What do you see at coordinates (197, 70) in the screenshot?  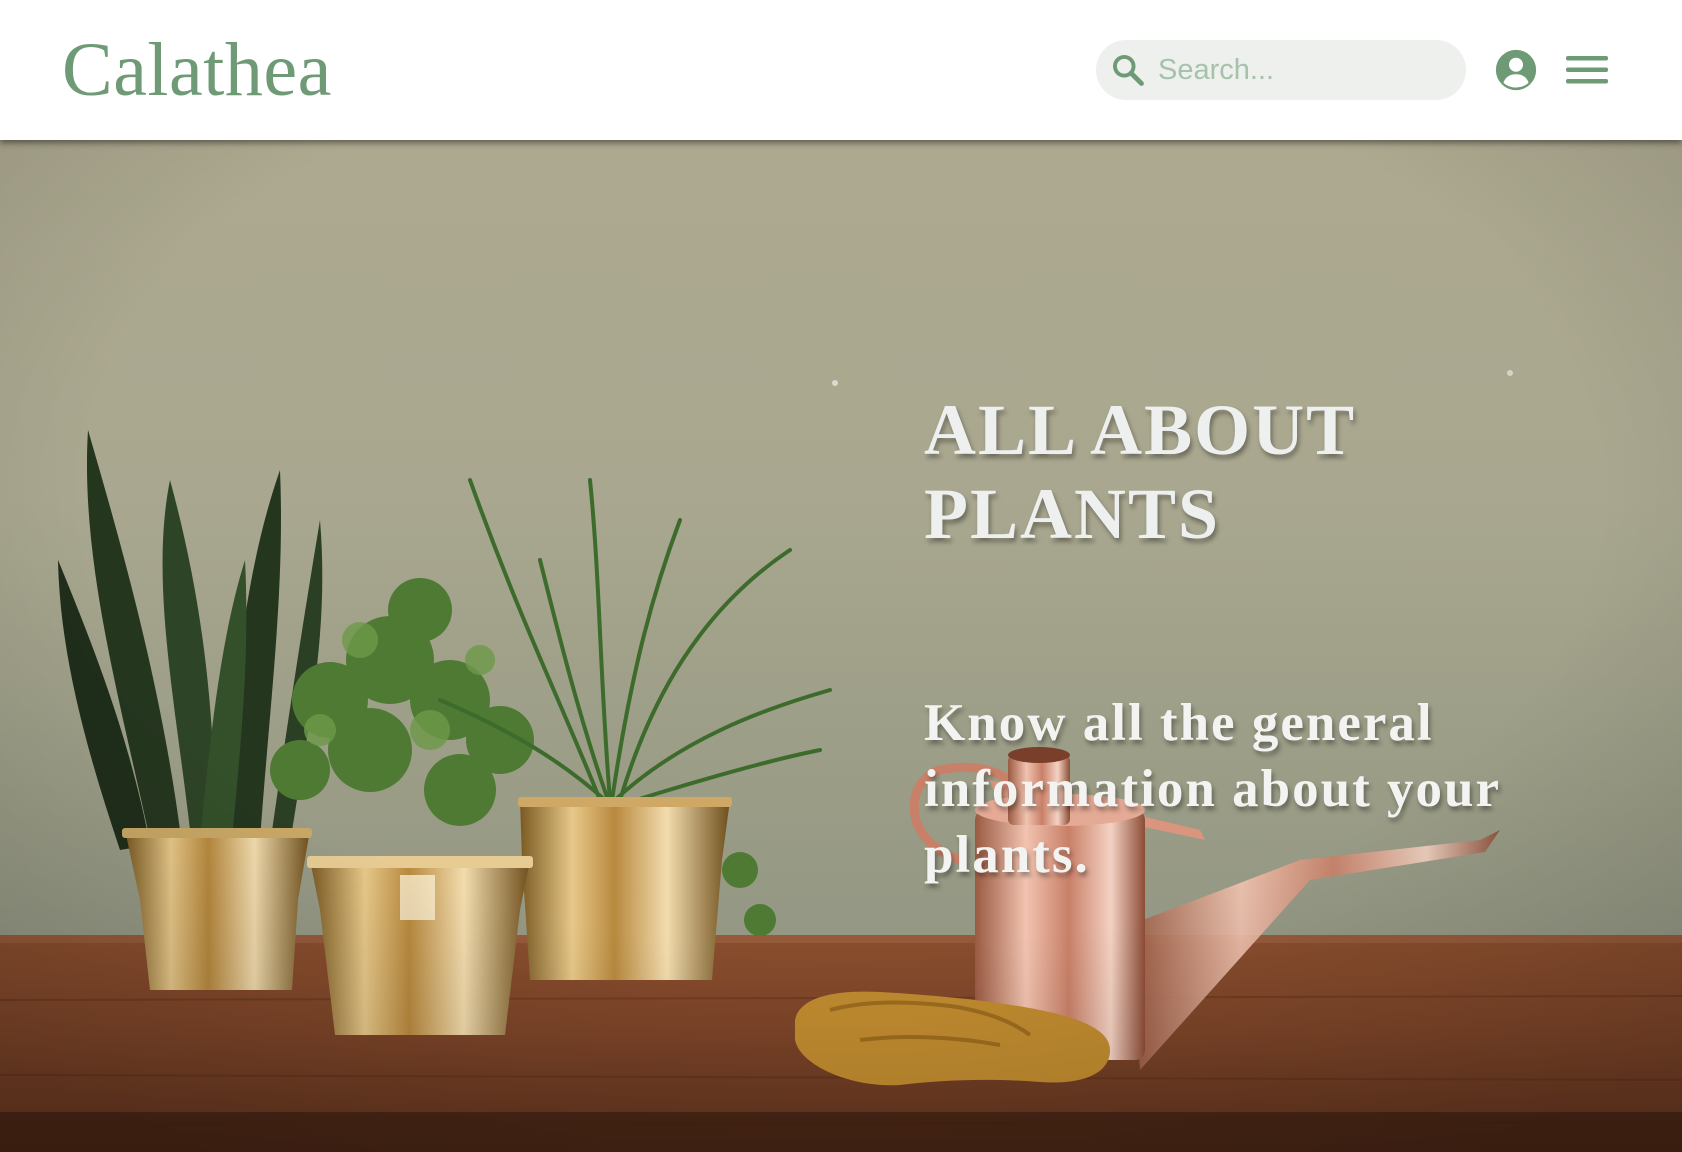 I see `brand-logo: Calathea` at bounding box center [197, 70].